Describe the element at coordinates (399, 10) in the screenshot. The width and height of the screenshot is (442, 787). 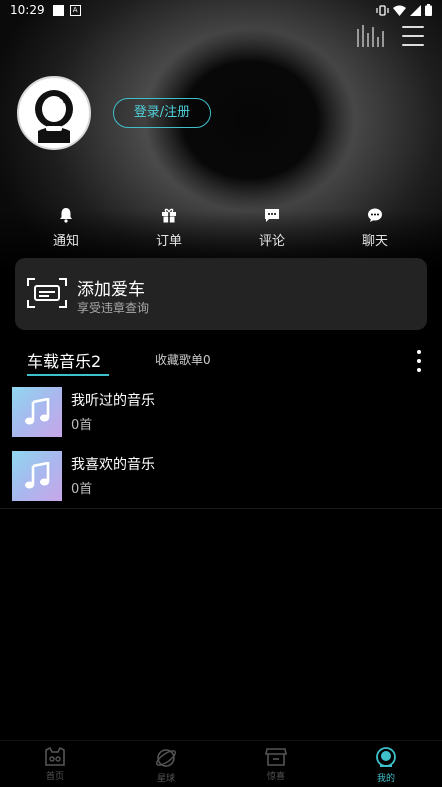
I see `wifi-icon` at that location.